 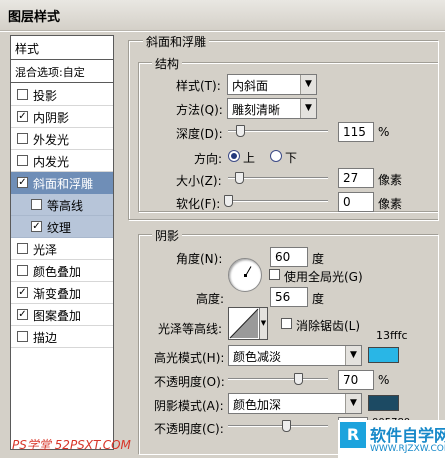 I want to click on style-select-value: 内斜面, so click(x=250, y=86).